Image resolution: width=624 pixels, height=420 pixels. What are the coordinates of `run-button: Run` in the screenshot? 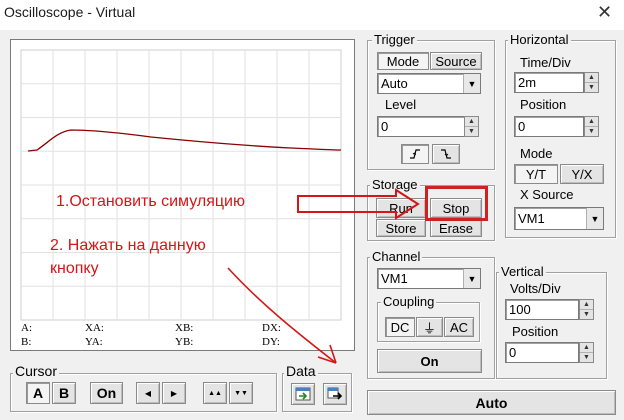 It's located at (401, 208).